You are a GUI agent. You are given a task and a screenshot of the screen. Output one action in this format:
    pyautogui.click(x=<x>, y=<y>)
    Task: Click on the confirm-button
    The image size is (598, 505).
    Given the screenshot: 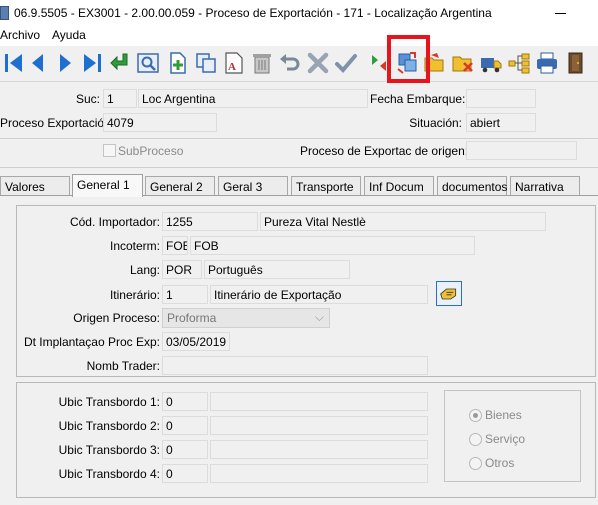 What is the action you would take?
    pyautogui.click(x=346, y=63)
    